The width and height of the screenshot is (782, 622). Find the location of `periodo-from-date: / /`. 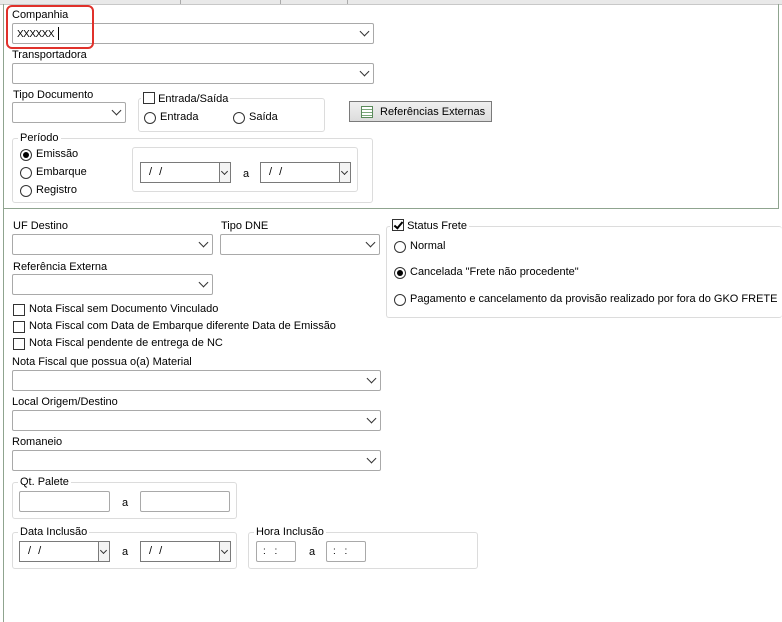

periodo-from-date: / / is located at coordinates (185, 172).